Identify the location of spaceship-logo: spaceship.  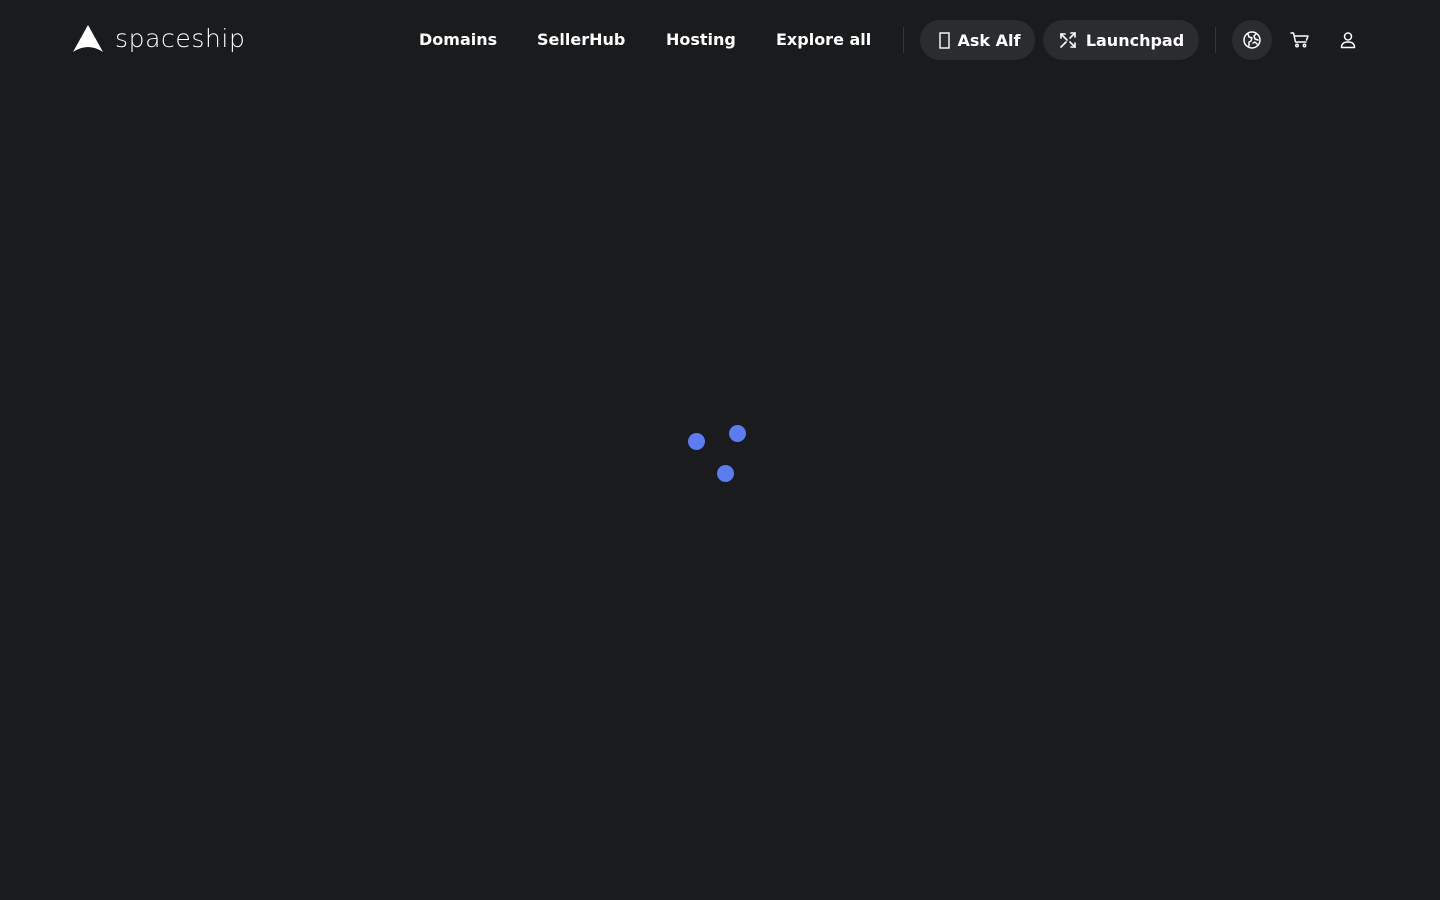
(158, 39).